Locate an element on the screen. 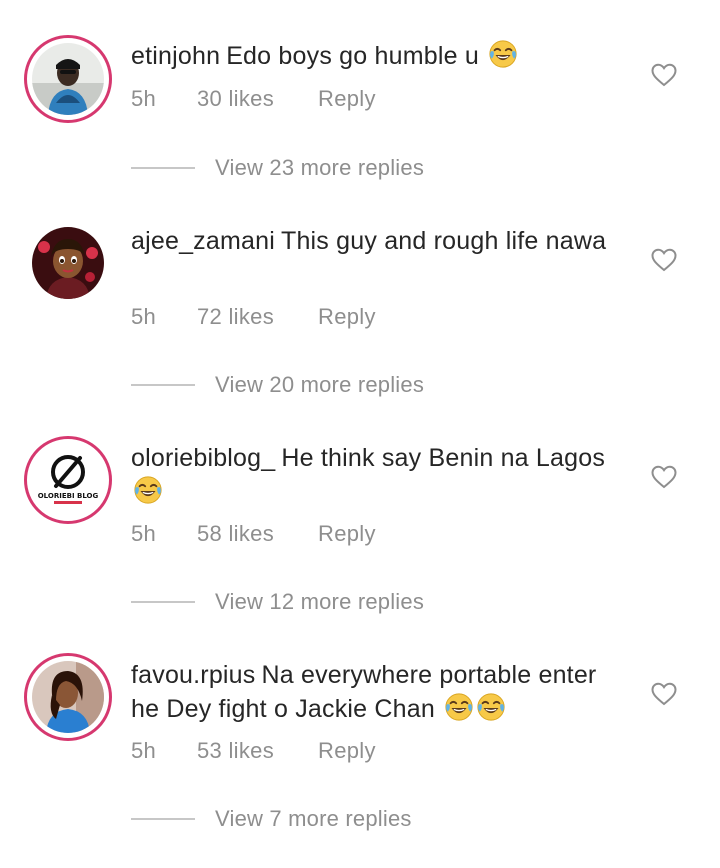 The width and height of the screenshot is (720, 868). view-more-replies-button: View 12 more replies is located at coordinates (277, 602).